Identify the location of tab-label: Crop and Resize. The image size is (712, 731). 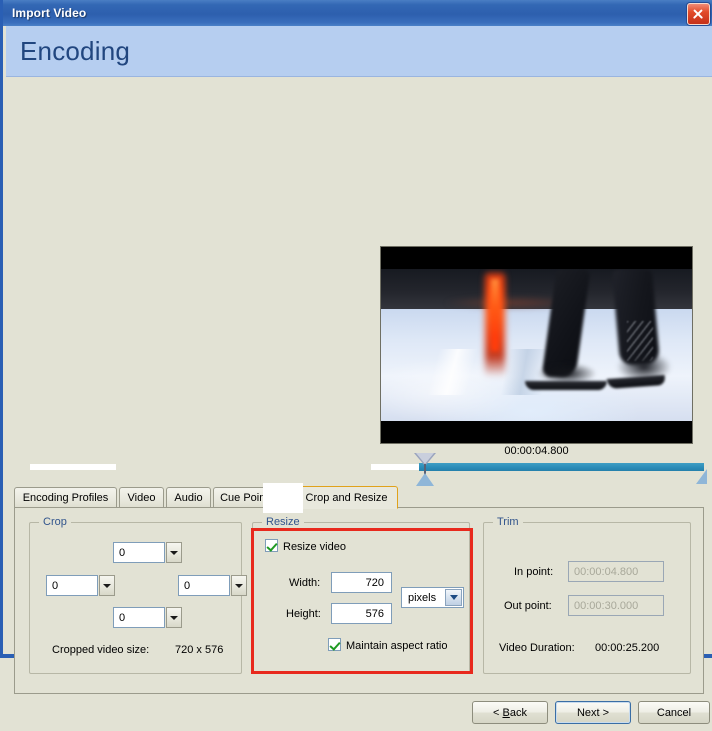
(346, 497).